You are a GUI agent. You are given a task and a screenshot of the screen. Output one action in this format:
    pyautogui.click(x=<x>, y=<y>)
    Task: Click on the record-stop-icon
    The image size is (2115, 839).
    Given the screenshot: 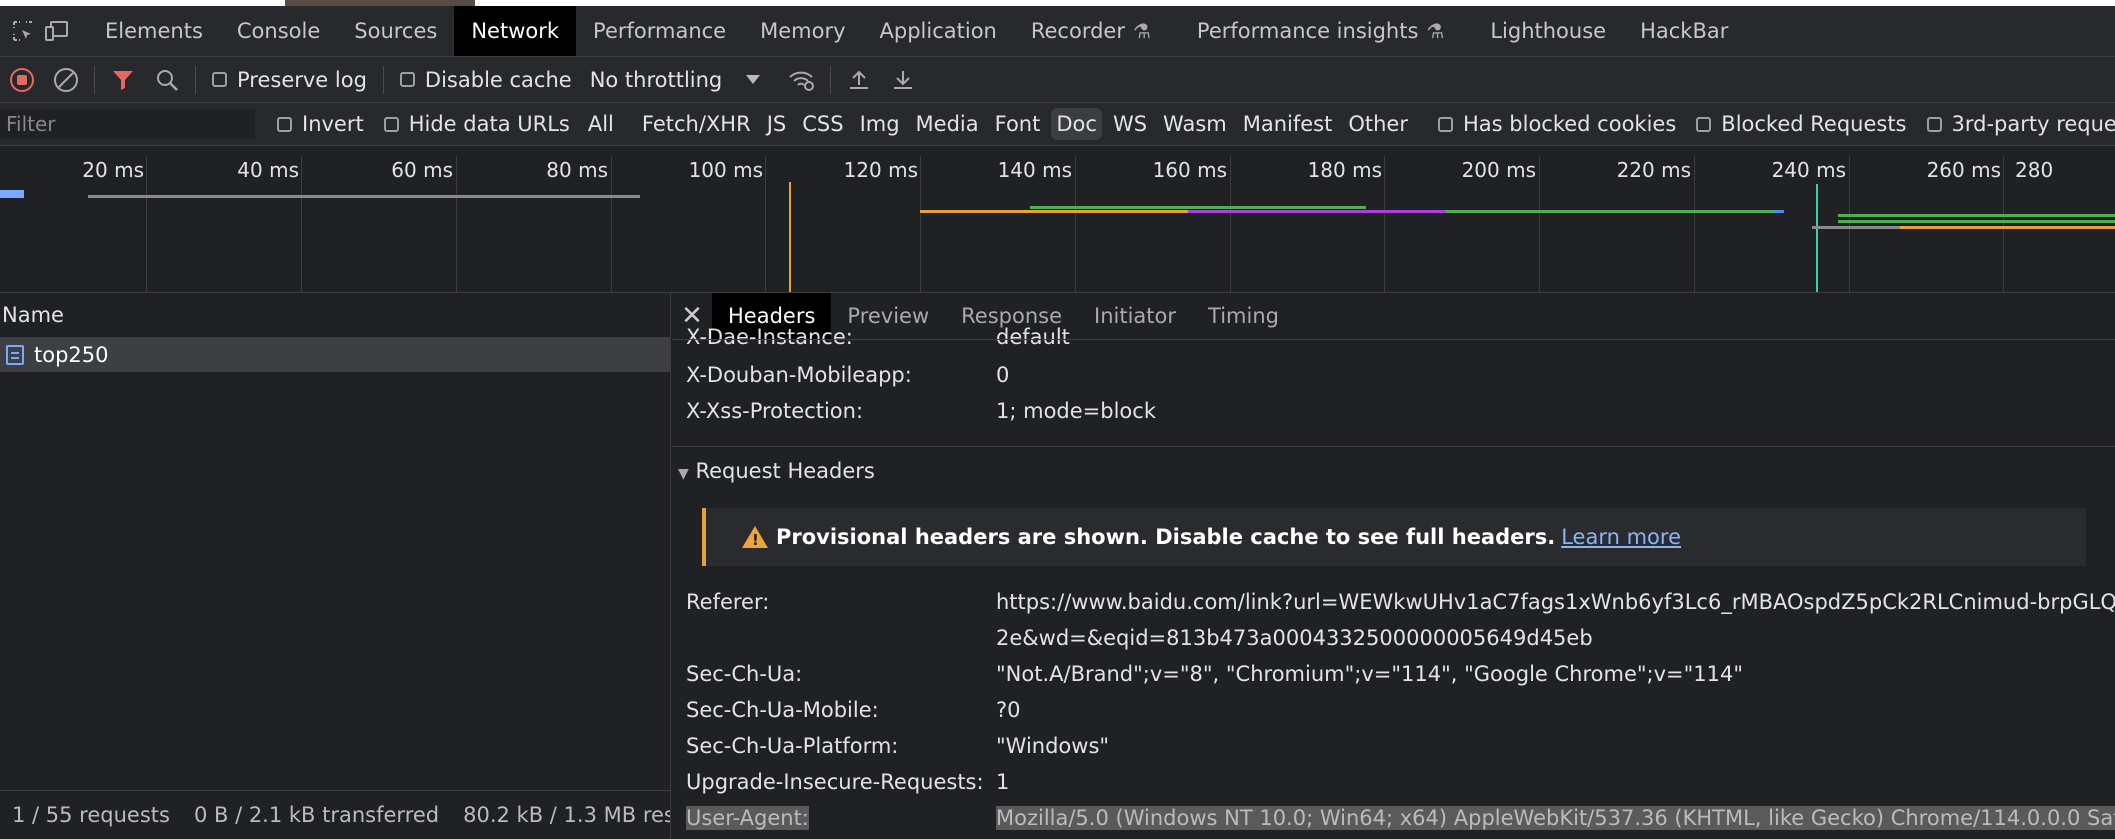 What is the action you would take?
    pyautogui.click(x=22, y=80)
    